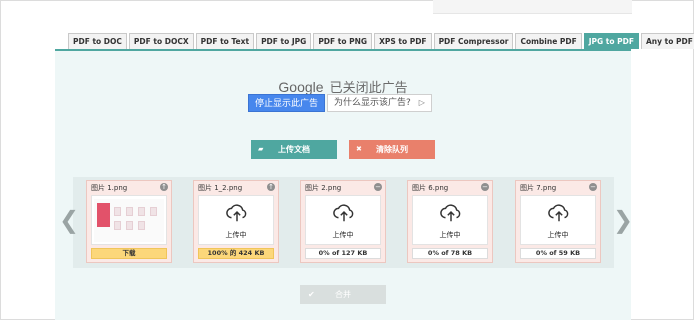  Describe the element at coordinates (97, 41) in the screenshot. I see `tab-pdf-to-doc: PDF to DOC` at that location.